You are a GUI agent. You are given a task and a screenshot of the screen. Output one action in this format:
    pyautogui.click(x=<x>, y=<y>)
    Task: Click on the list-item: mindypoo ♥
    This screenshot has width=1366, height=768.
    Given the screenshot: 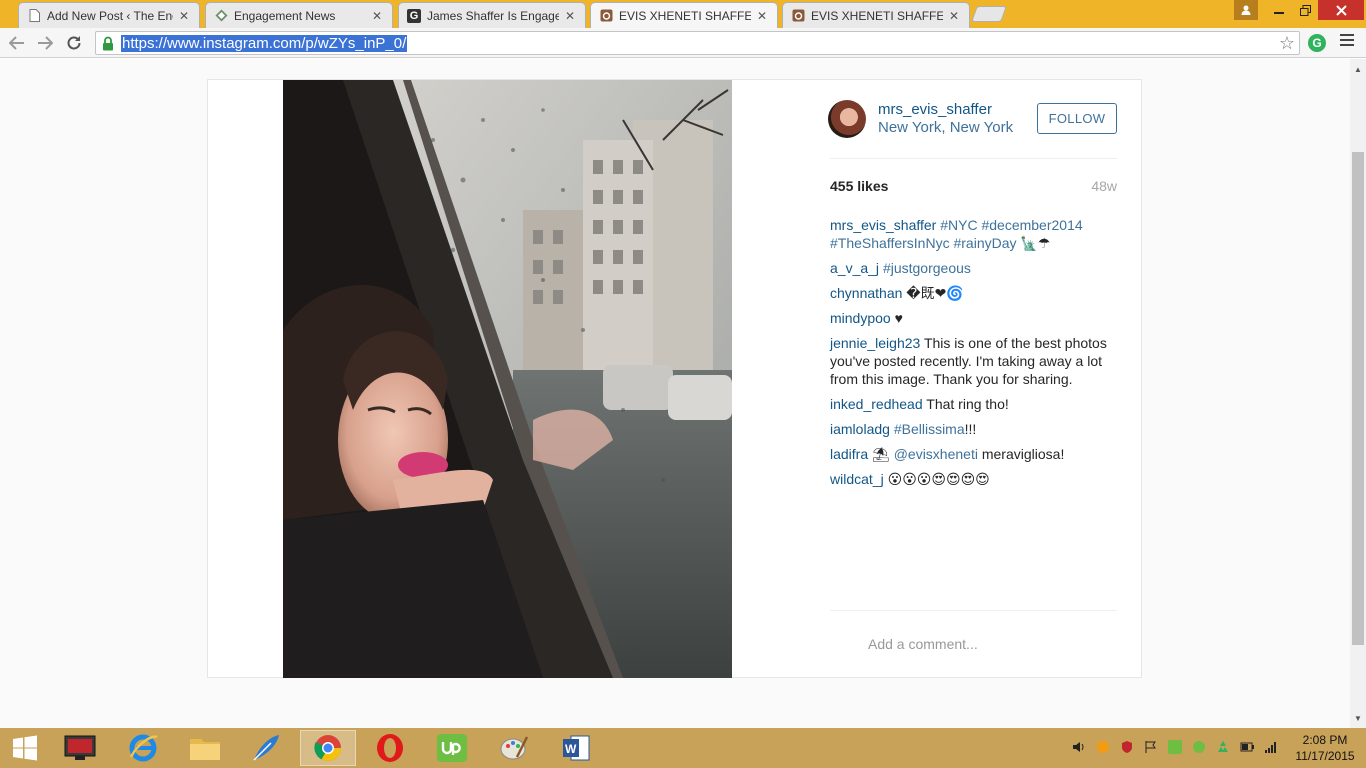 What is the action you would take?
    pyautogui.click(x=970, y=318)
    